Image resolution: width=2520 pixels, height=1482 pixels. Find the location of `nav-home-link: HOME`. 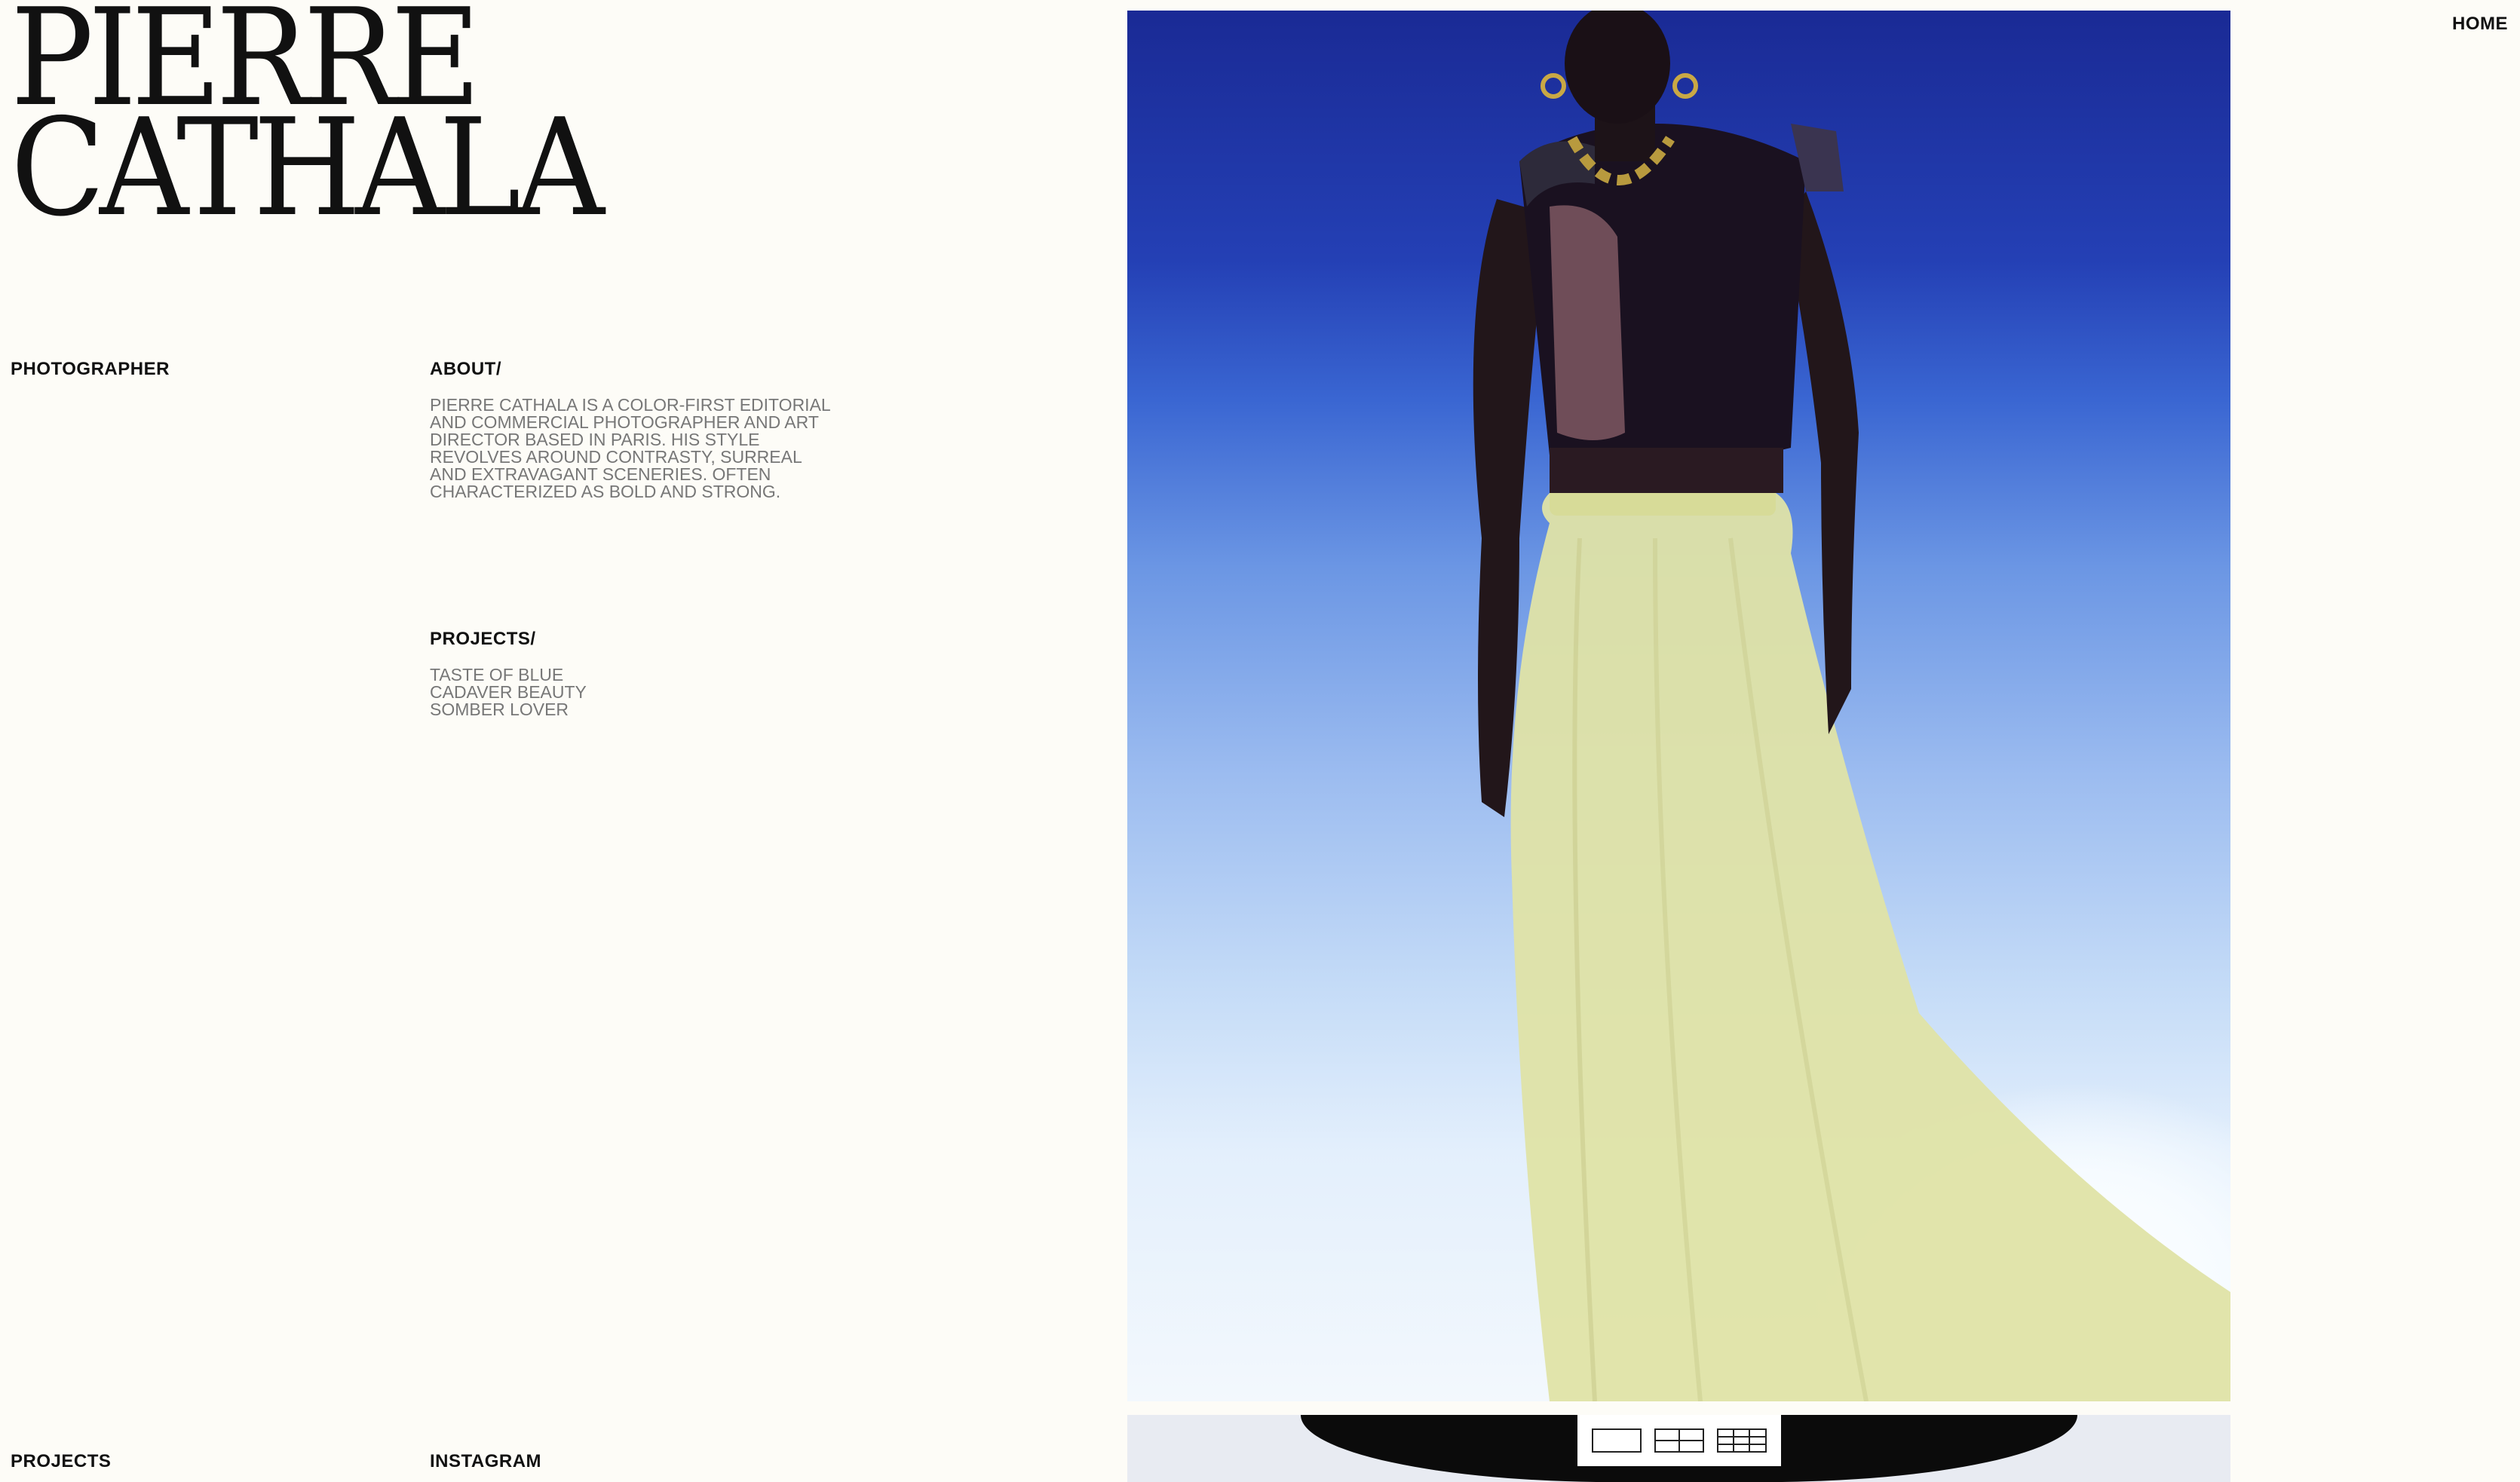

nav-home-link: HOME is located at coordinates (2480, 25).